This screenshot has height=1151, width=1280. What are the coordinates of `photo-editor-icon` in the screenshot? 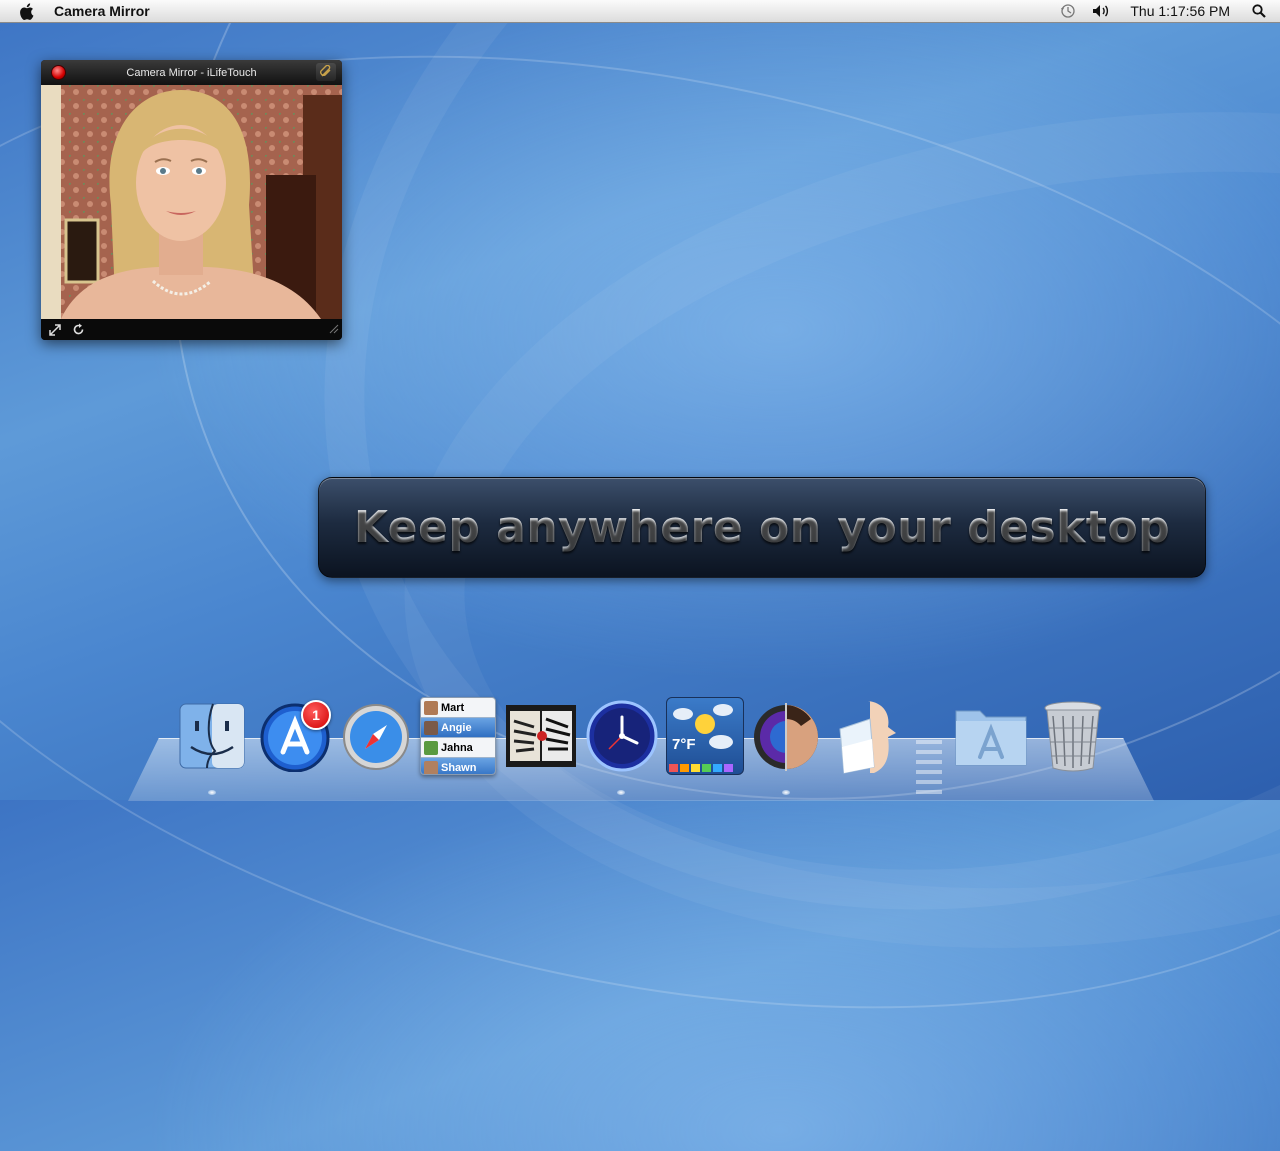 It's located at (541, 736).